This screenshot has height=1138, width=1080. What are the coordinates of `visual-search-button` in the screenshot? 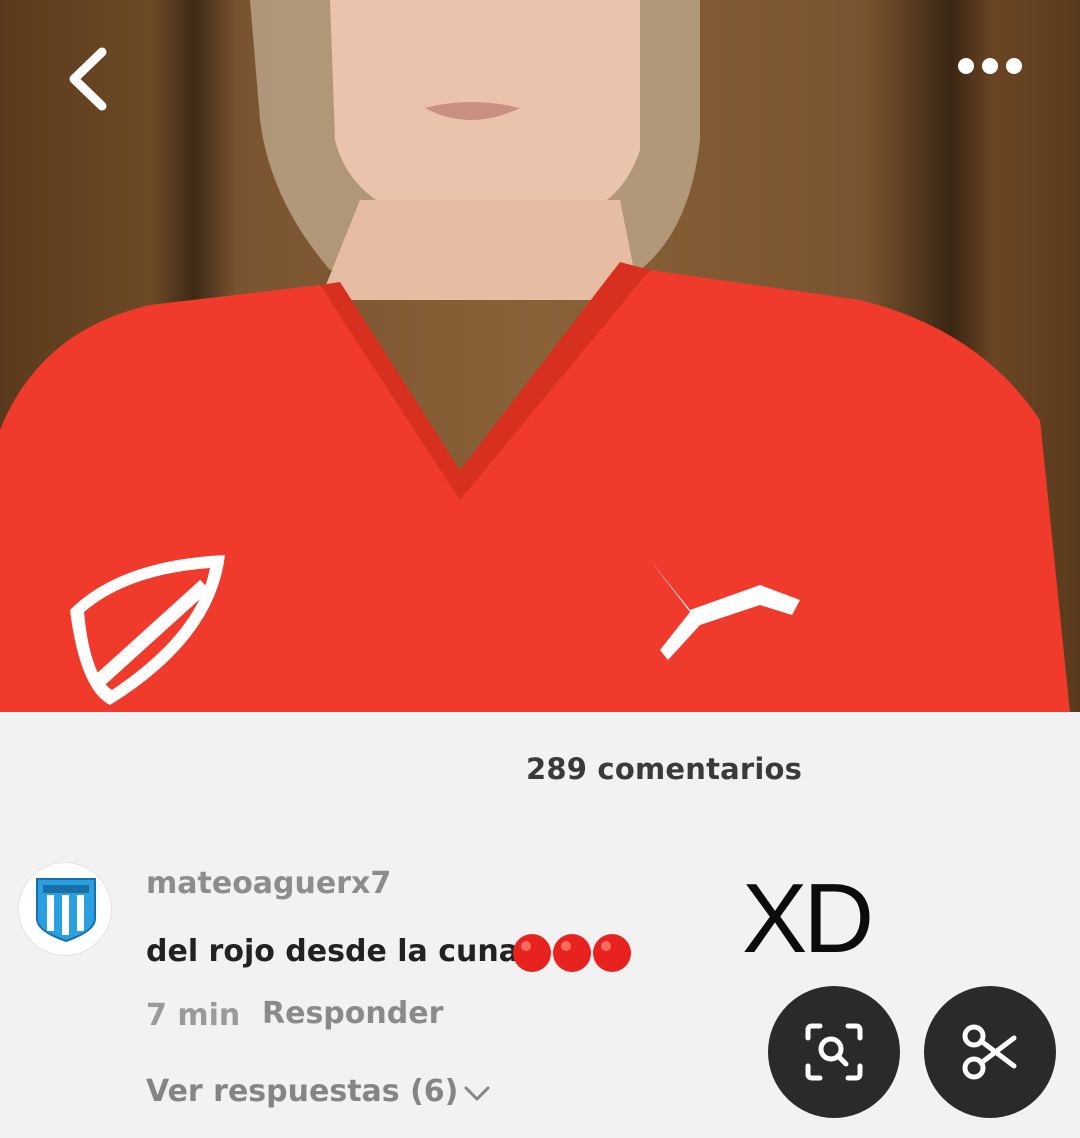 It's located at (834, 1052).